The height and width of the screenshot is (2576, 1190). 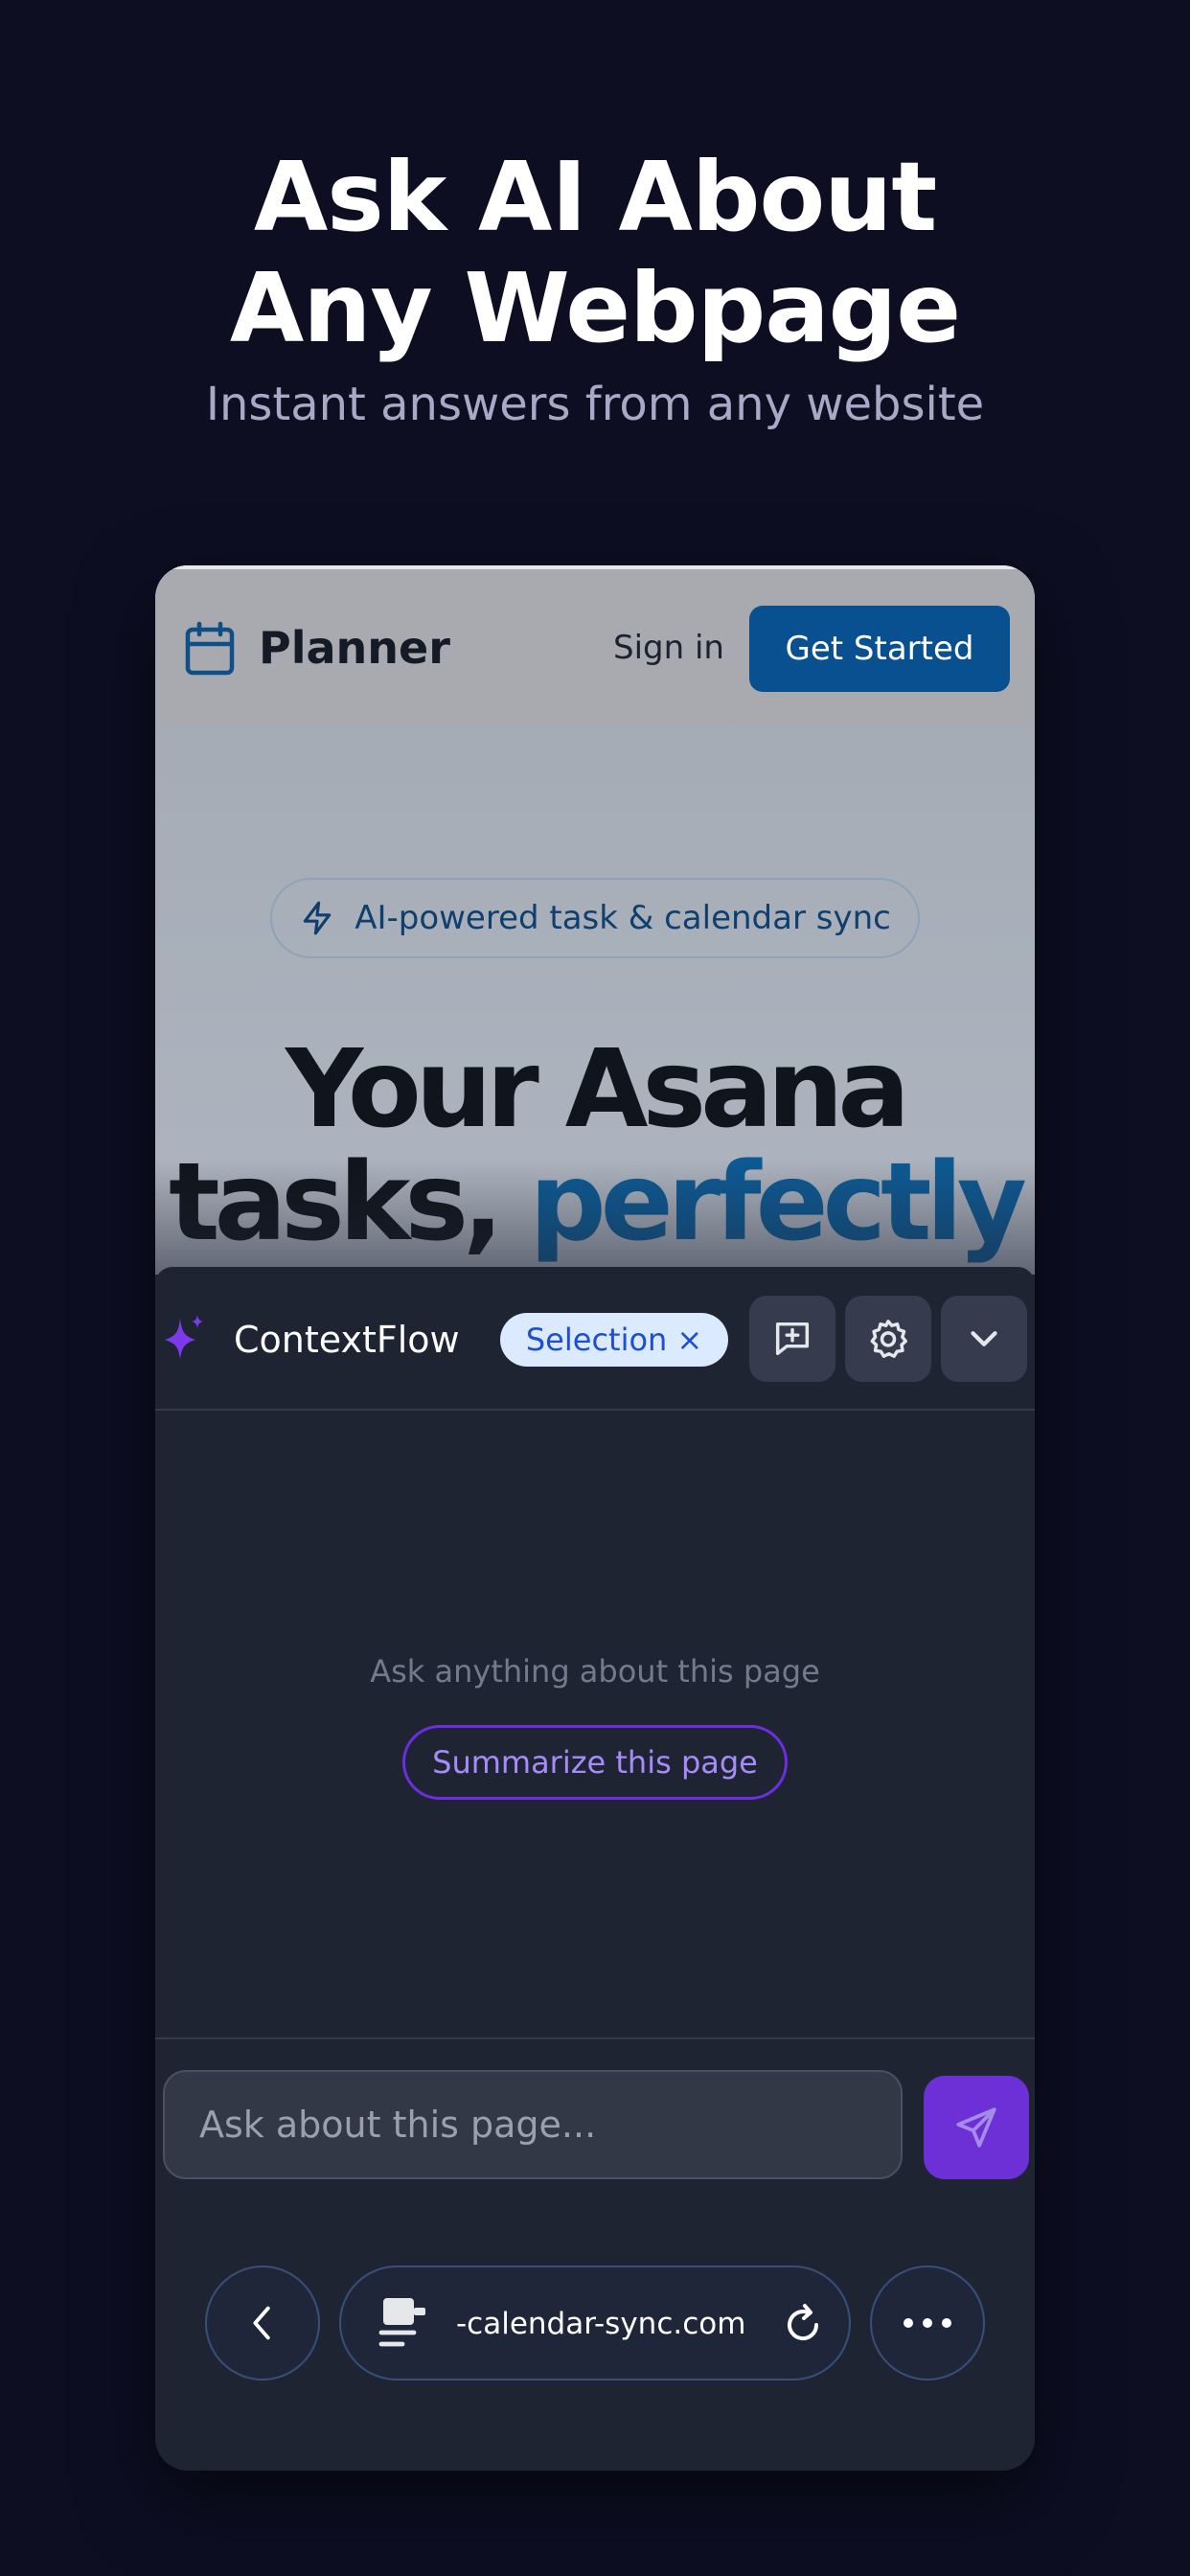 I want to click on assistant-title: ContextFlow, so click(x=347, y=1340).